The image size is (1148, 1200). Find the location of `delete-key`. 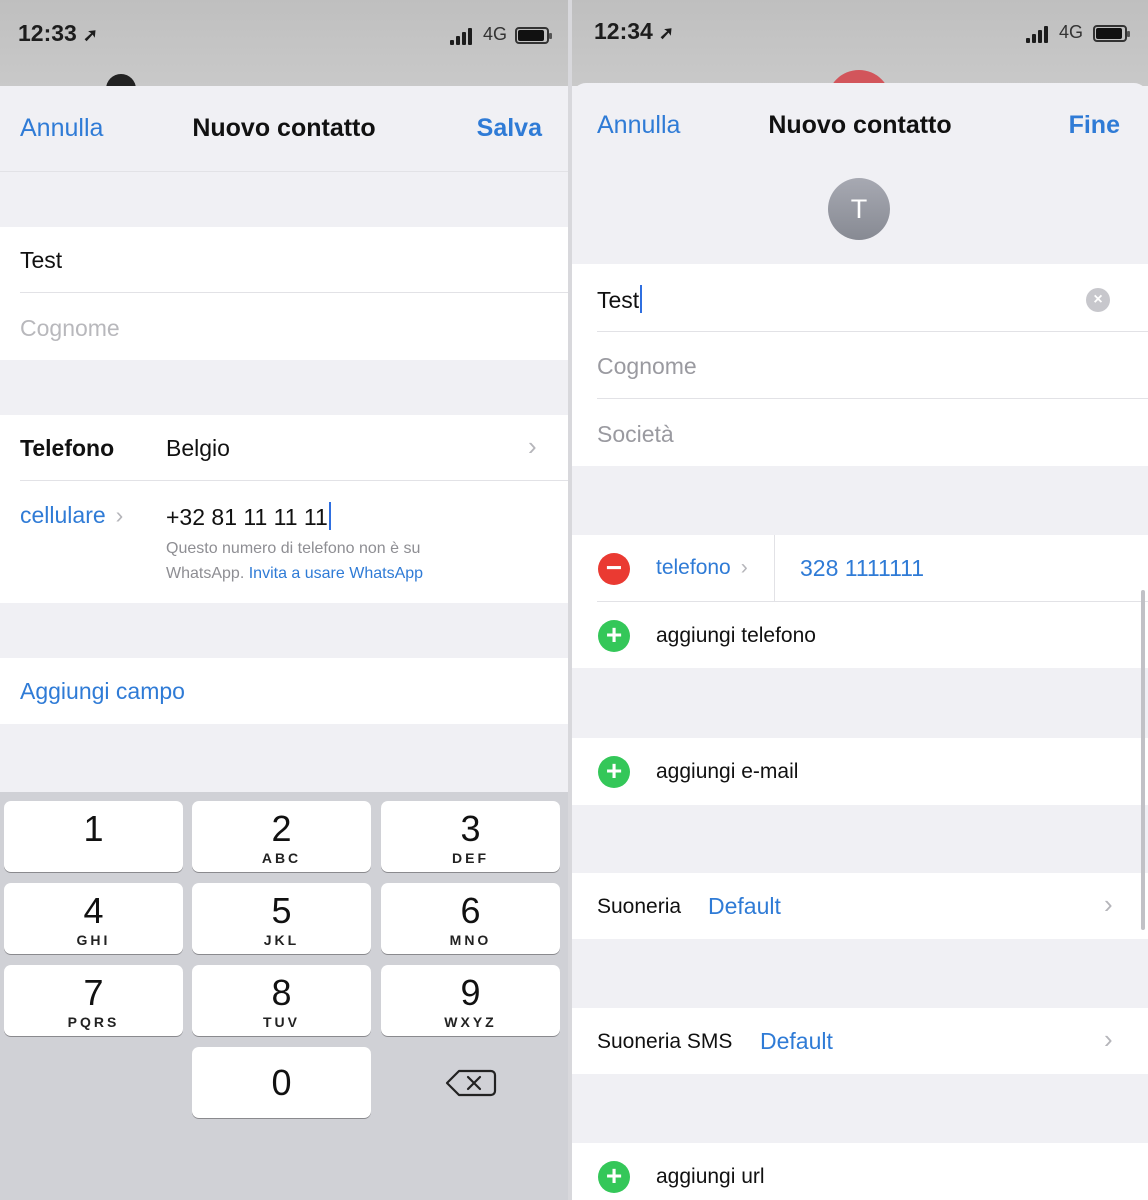

delete-key is located at coordinates (470, 1082).